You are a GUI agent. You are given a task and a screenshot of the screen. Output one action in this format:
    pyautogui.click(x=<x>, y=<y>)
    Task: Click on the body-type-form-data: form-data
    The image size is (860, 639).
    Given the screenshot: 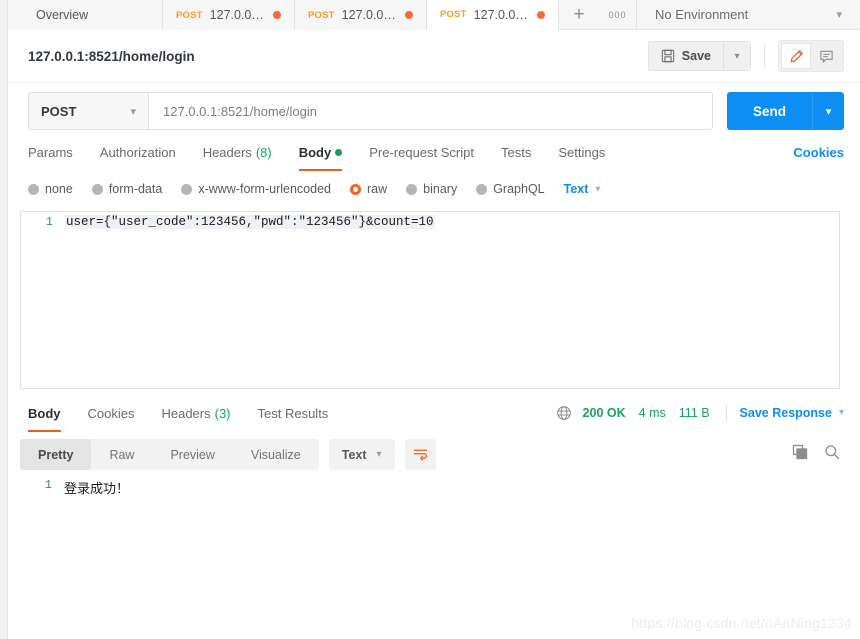 What is the action you would take?
    pyautogui.click(x=127, y=189)
    